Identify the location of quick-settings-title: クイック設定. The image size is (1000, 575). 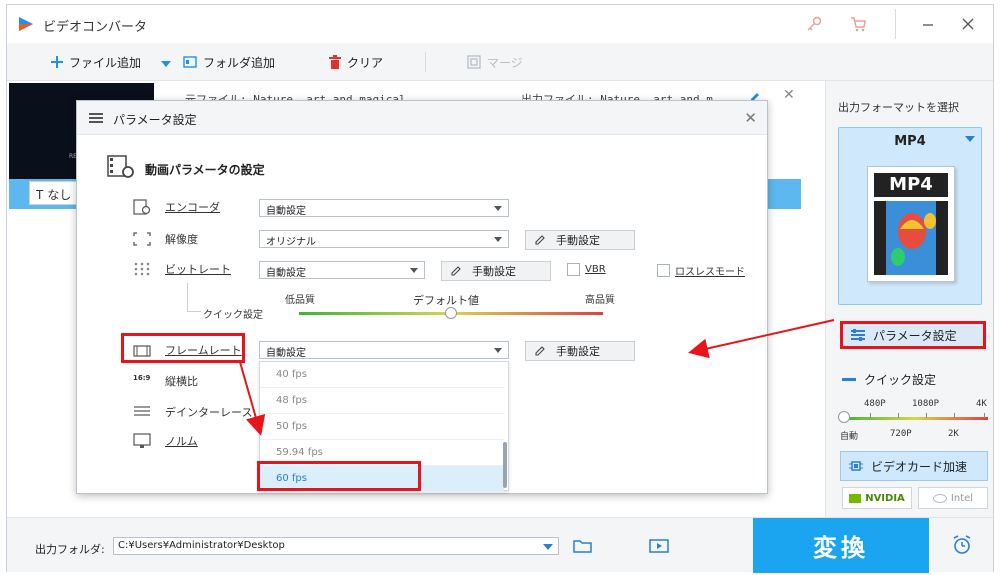
(889, 379).